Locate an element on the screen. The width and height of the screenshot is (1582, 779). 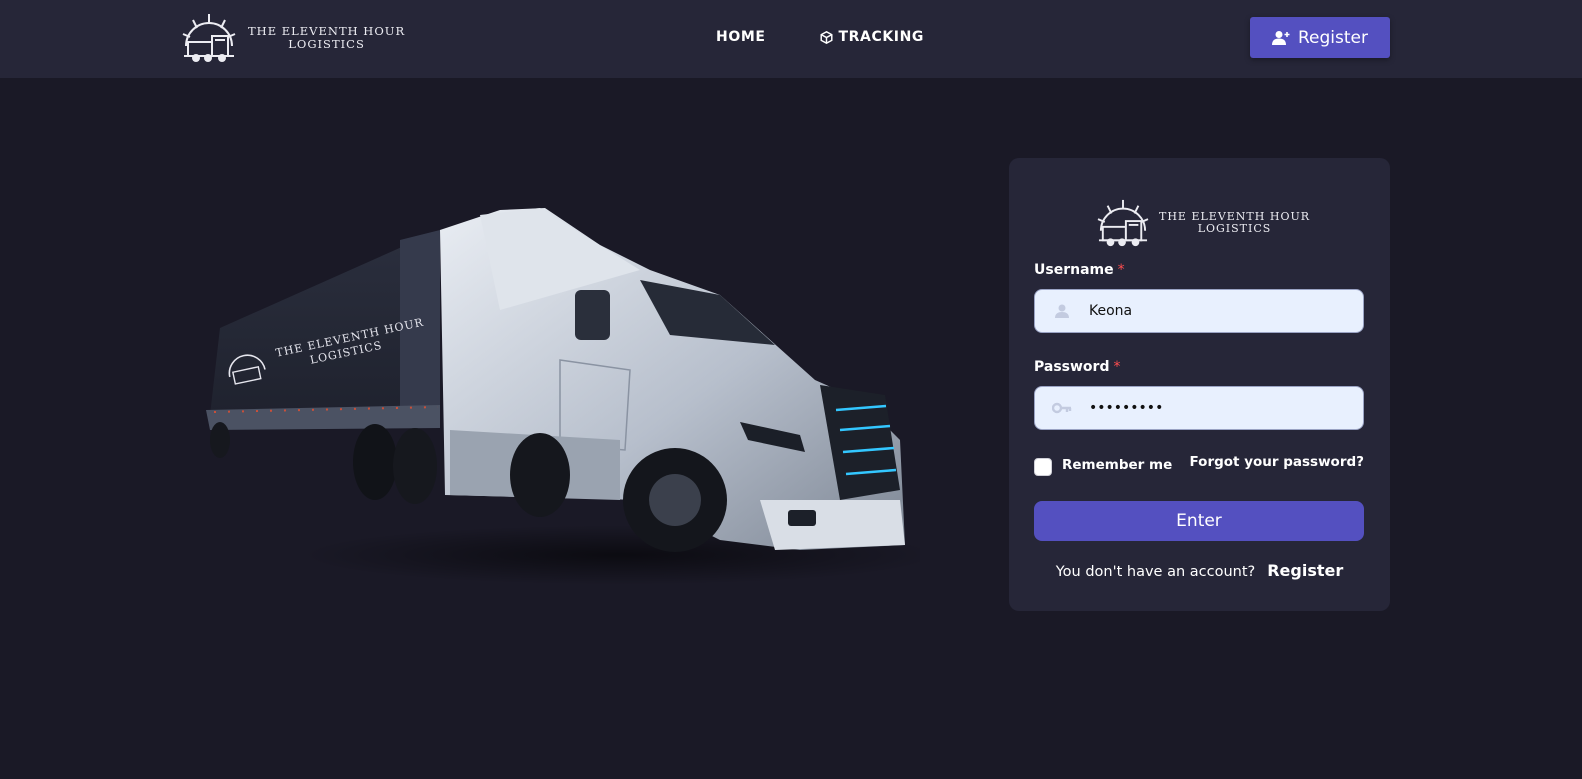
brand-logo: THE ELEVENTH HOUR LOGISTICS is located at coordinates (292, 38).